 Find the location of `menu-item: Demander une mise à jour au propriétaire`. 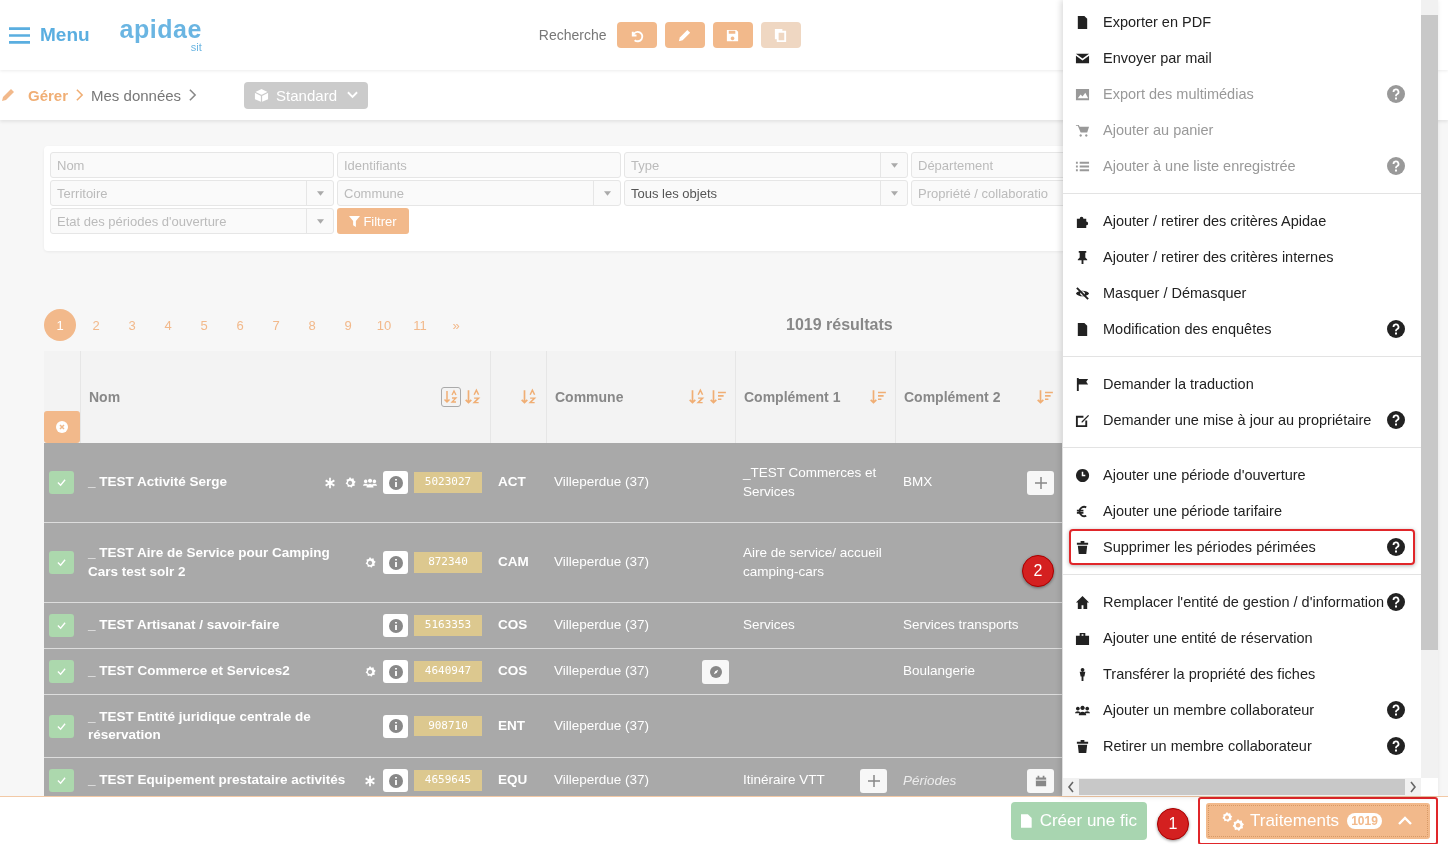

menu-item: Demander une mise à jour au propriétaire is located at coordinates (1242, 420).